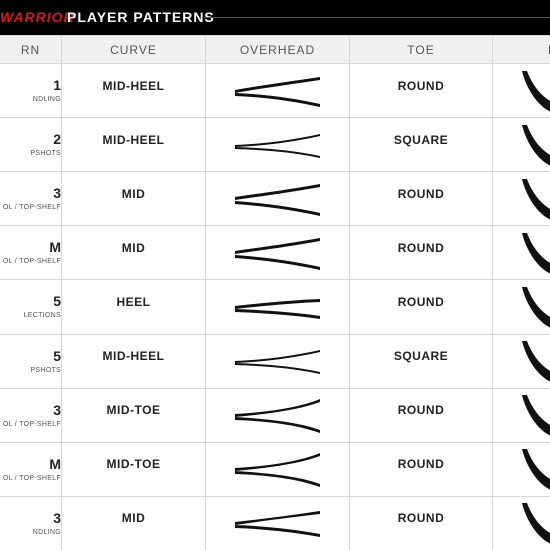  I want to click on column-header-toe: TOE, so click(421, 49).